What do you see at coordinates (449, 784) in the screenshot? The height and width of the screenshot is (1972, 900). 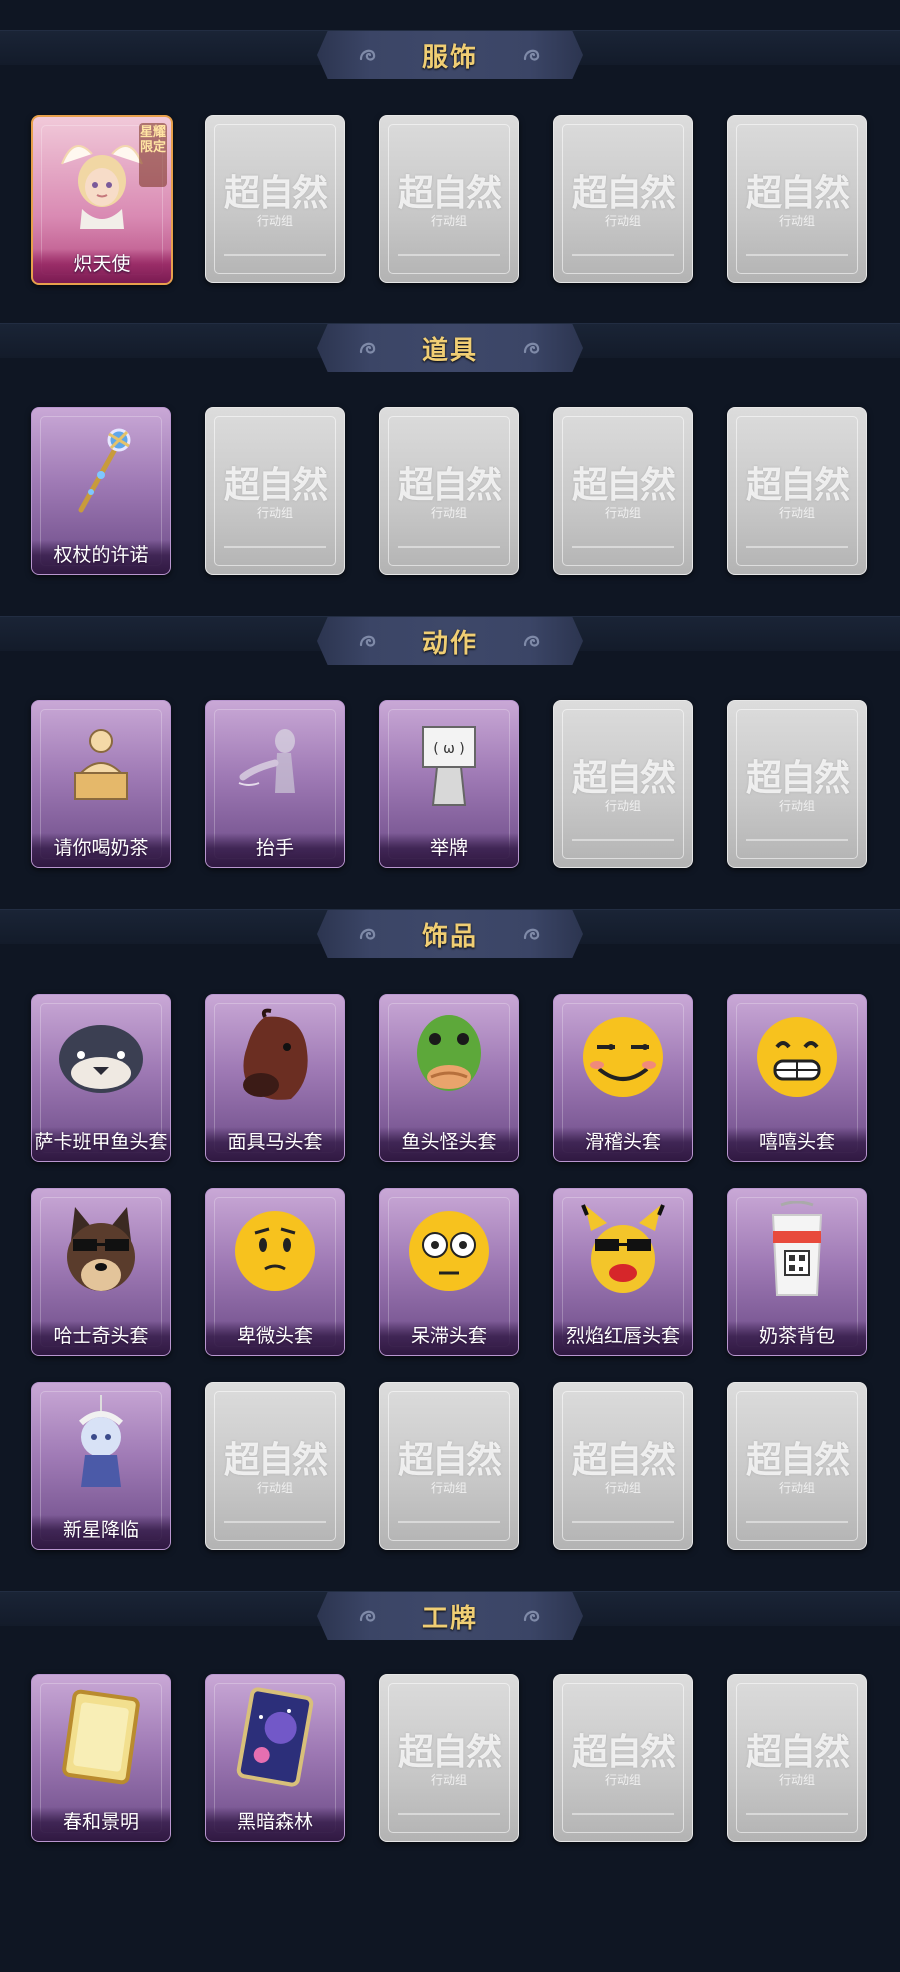 I see `item-card: ( ω ) 举牌` at bounding box center [449, 784].